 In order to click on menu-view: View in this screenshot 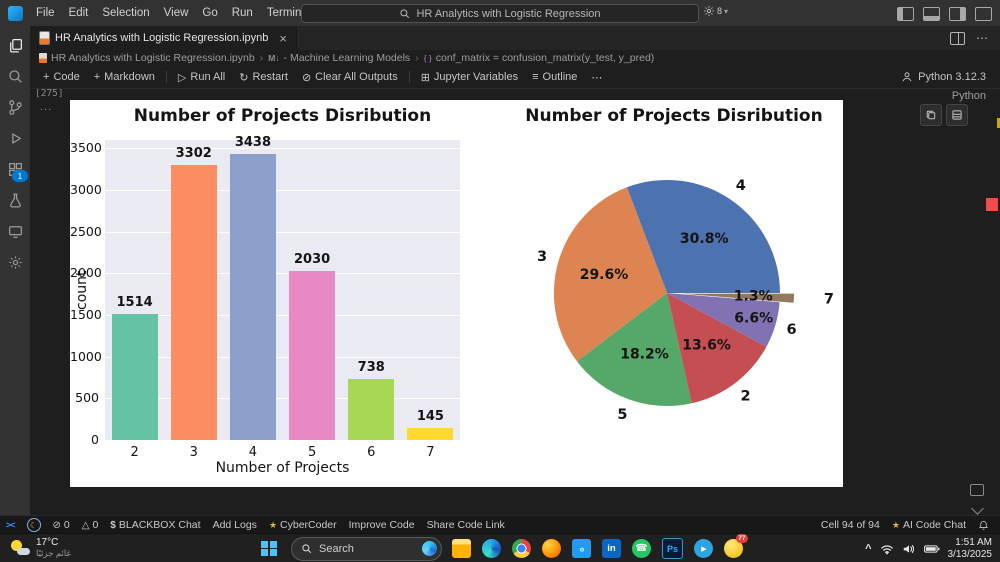, I will do `click(176, 13)`.